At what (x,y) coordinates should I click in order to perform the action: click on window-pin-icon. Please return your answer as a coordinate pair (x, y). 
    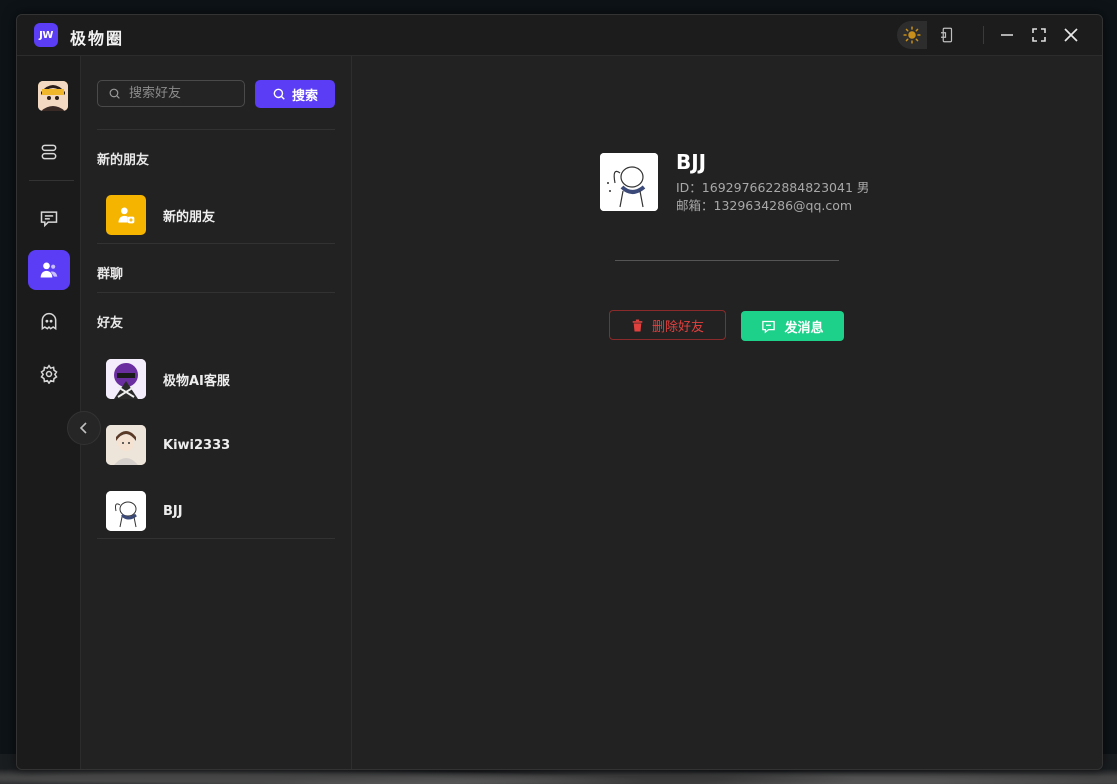
    Looking at the image, I should click on (947, 35).